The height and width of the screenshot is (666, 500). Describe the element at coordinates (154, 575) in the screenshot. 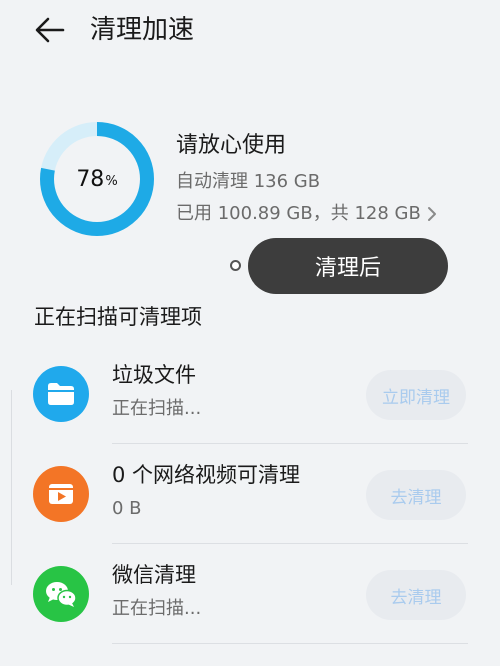

I see `item-title: 微信清理` at that location.